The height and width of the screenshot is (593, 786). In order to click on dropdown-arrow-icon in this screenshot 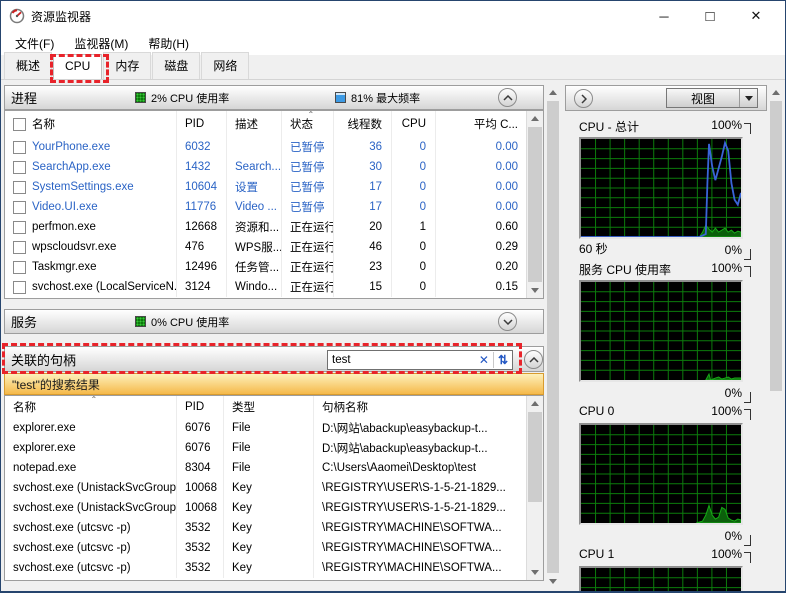, I will do `click(748, 98)`.